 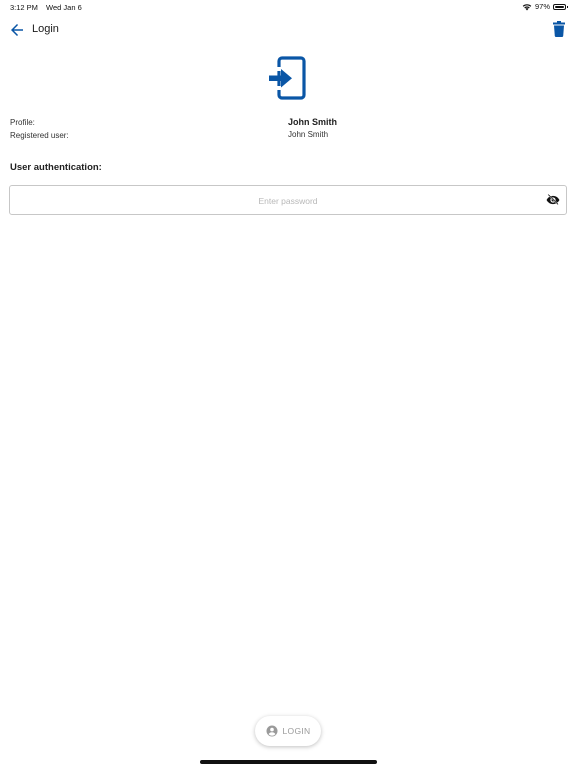 What do you see at coordinates (45, 29) in the screenshot?
I see `page-title: Login` at bounding box center [45, 29].